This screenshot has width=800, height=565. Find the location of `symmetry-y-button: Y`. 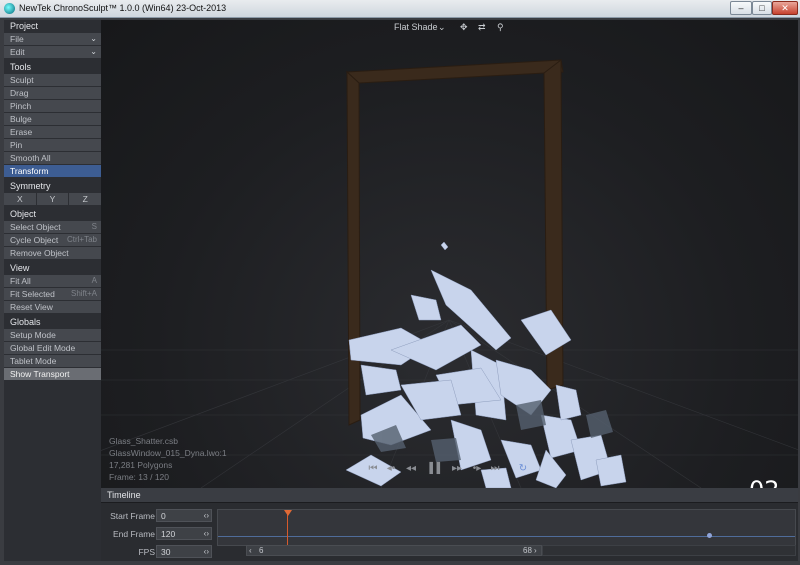

symmetry-y-button: Y is located at coordinates (52, 199).